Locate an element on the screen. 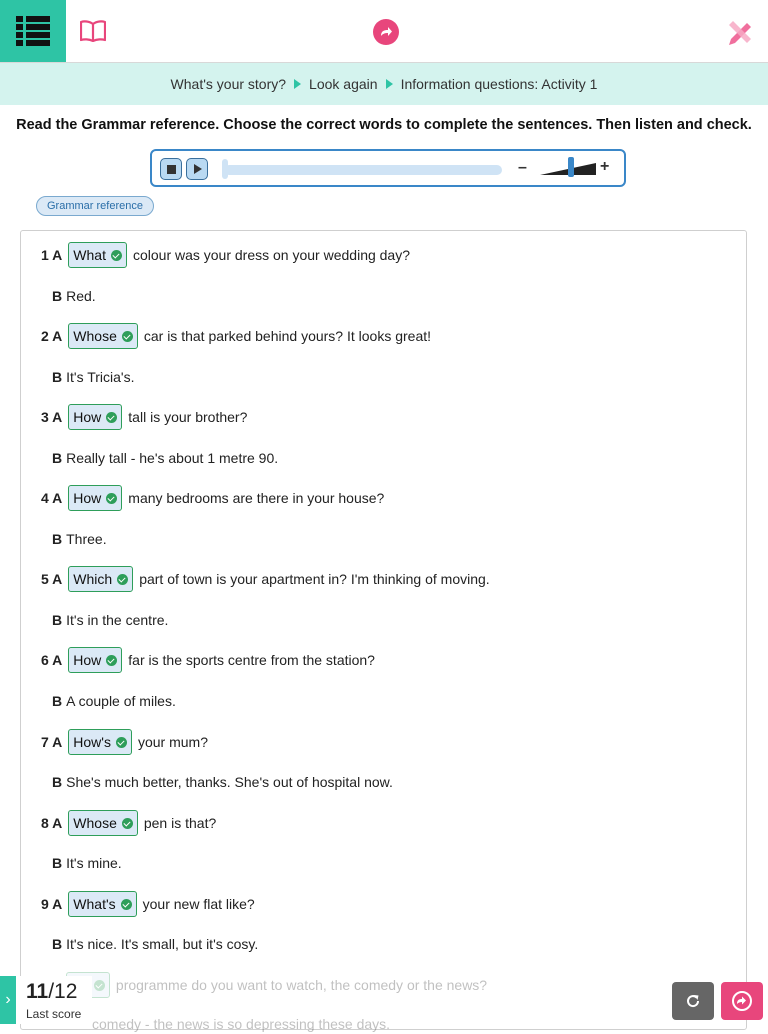 This screenshot has height=1034, width=768. grammar-reference-button: Grammar reference is located at coordinates (95, 206).